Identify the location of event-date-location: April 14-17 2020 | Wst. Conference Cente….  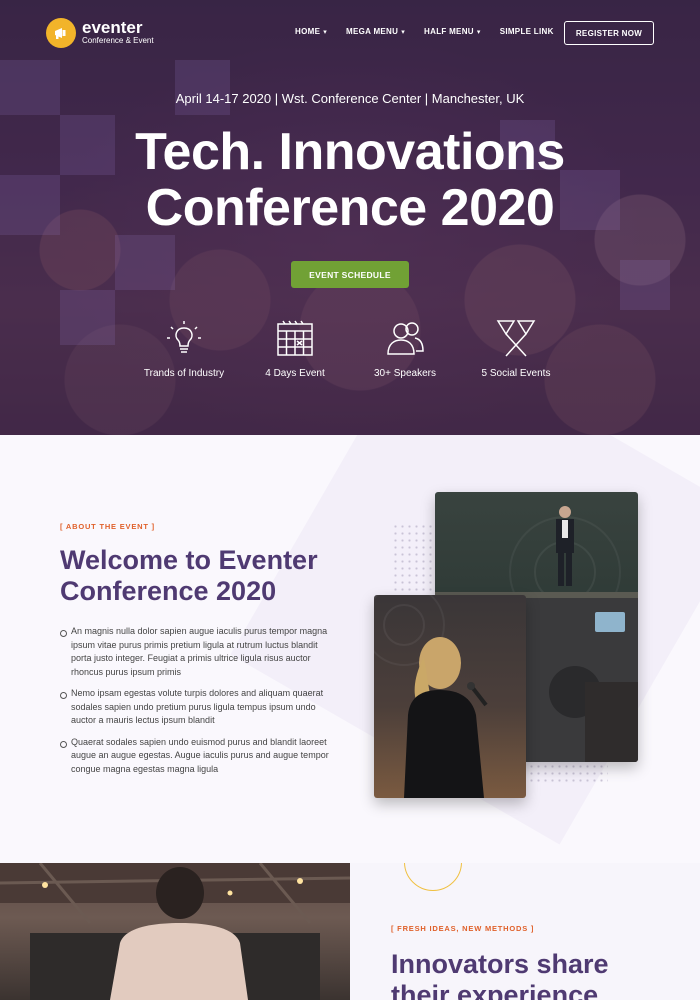
(350, 98).